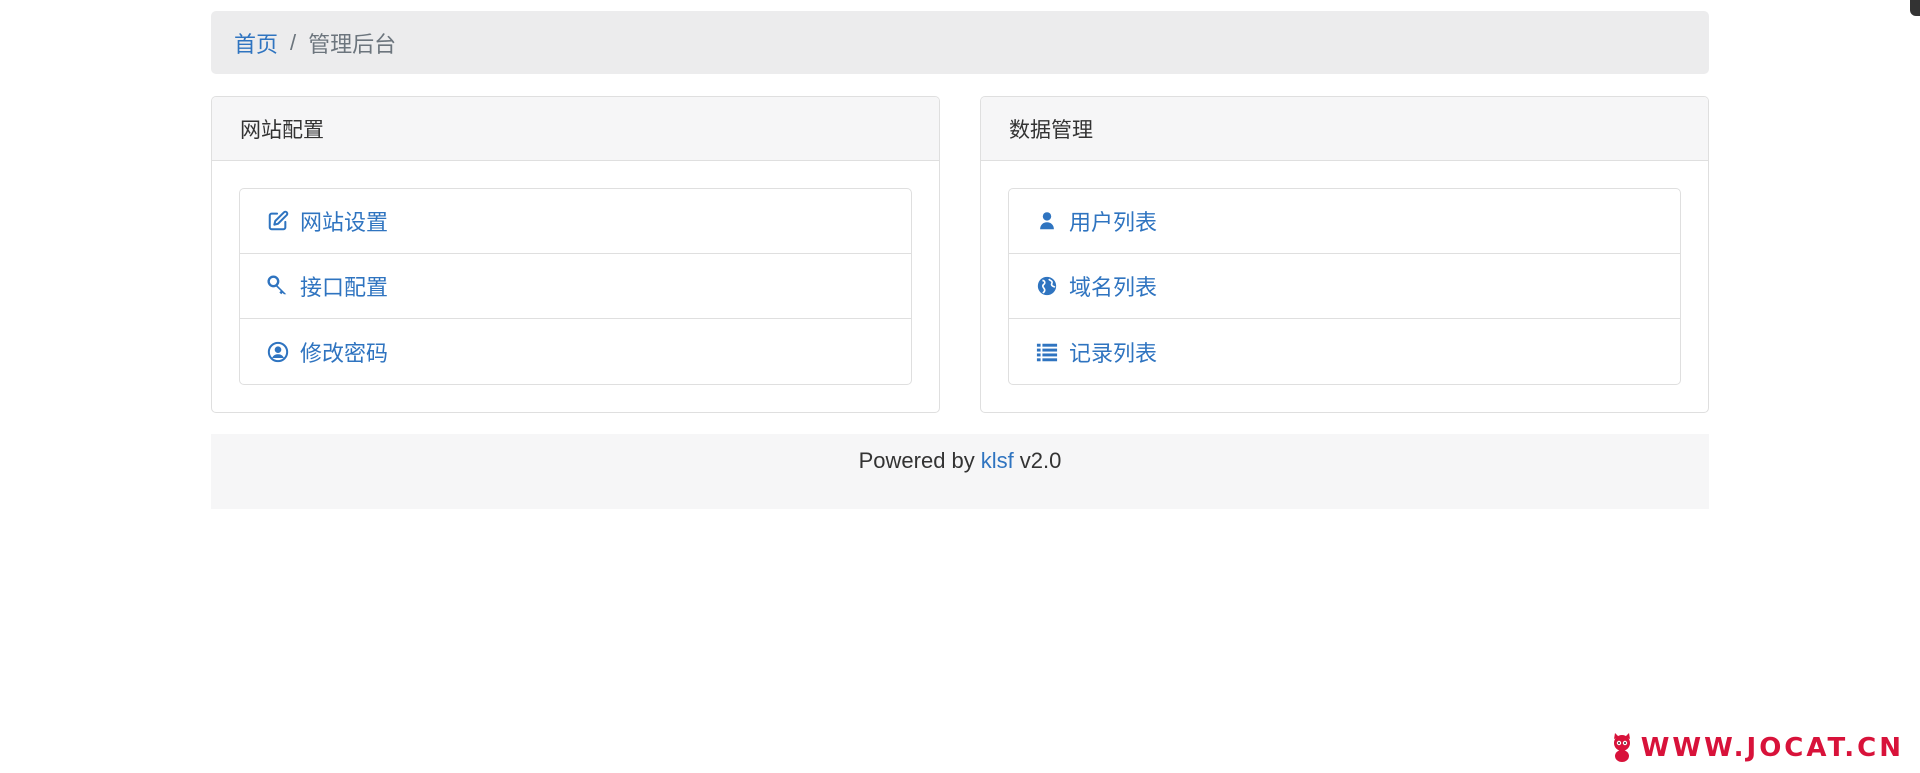 This screenshot has width=1920, height=773. I want to click on list-group: 用户列表 域名列表 记录列表, so click(1344, 286).